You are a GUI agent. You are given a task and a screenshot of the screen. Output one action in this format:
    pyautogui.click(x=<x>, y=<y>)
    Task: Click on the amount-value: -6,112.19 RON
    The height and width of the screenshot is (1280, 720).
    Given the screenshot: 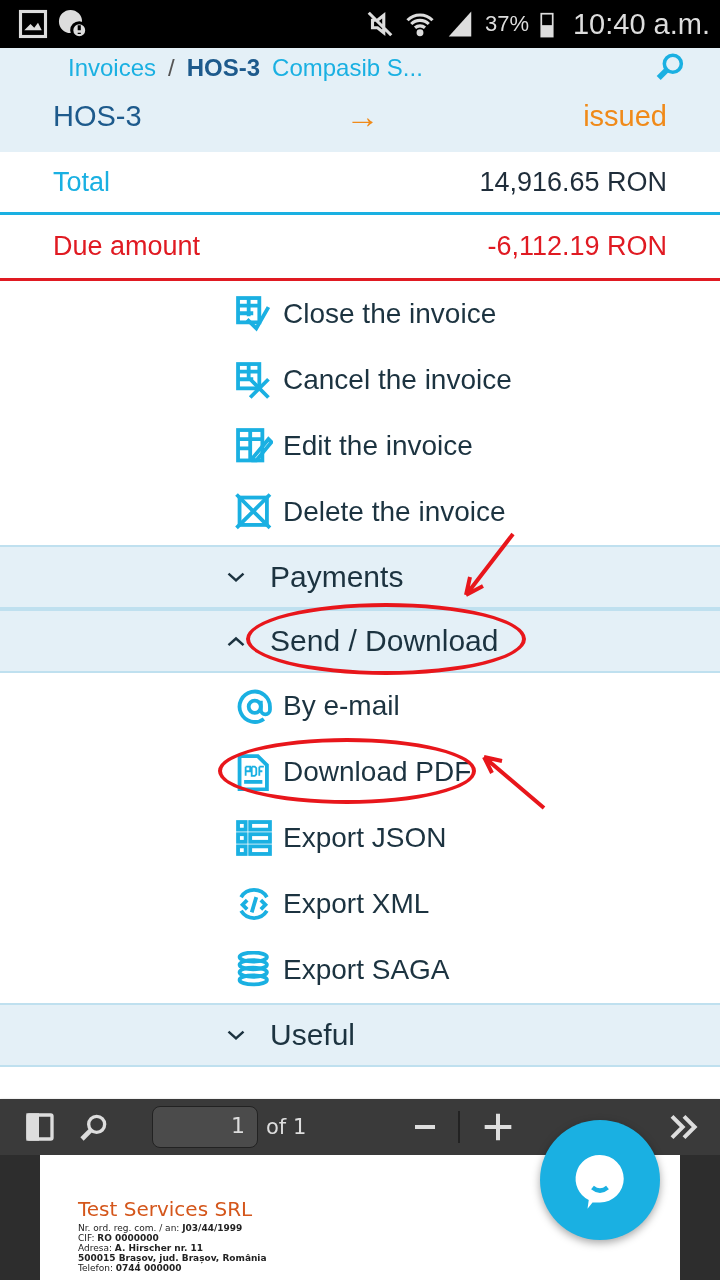 What is the action you would take?
    pyautogui.click(x=577, y=246)
    